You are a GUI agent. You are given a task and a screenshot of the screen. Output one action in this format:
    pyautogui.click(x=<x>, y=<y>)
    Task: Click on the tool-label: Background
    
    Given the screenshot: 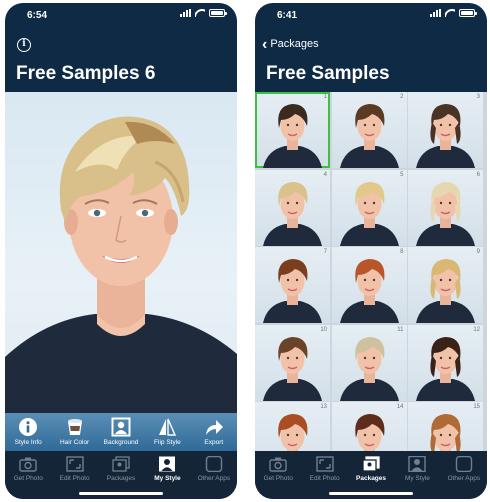 What is the action you would take?
    pyautogui.click(x=121, y=442)
    